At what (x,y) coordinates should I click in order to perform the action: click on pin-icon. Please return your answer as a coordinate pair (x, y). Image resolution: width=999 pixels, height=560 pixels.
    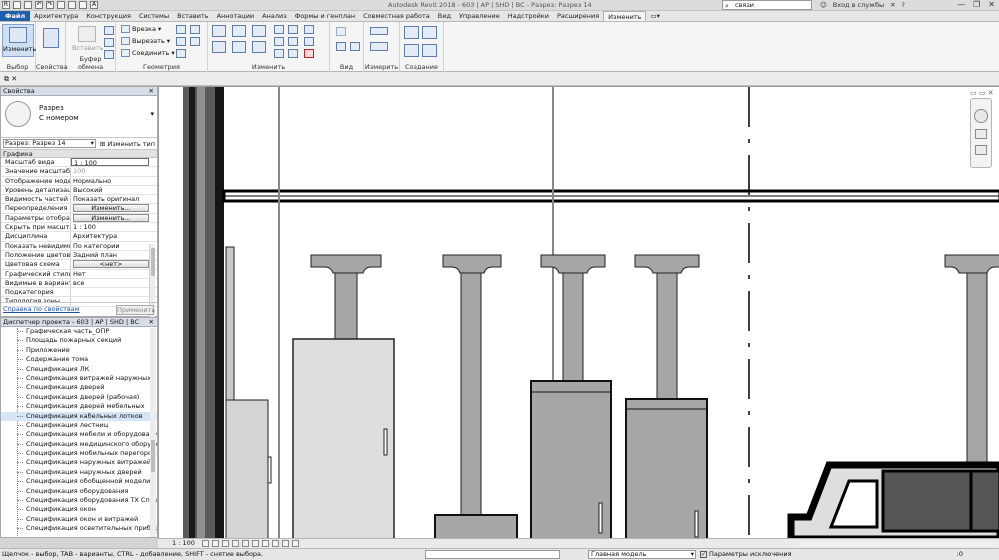
    Looking at the image, I should click on (293, 41).